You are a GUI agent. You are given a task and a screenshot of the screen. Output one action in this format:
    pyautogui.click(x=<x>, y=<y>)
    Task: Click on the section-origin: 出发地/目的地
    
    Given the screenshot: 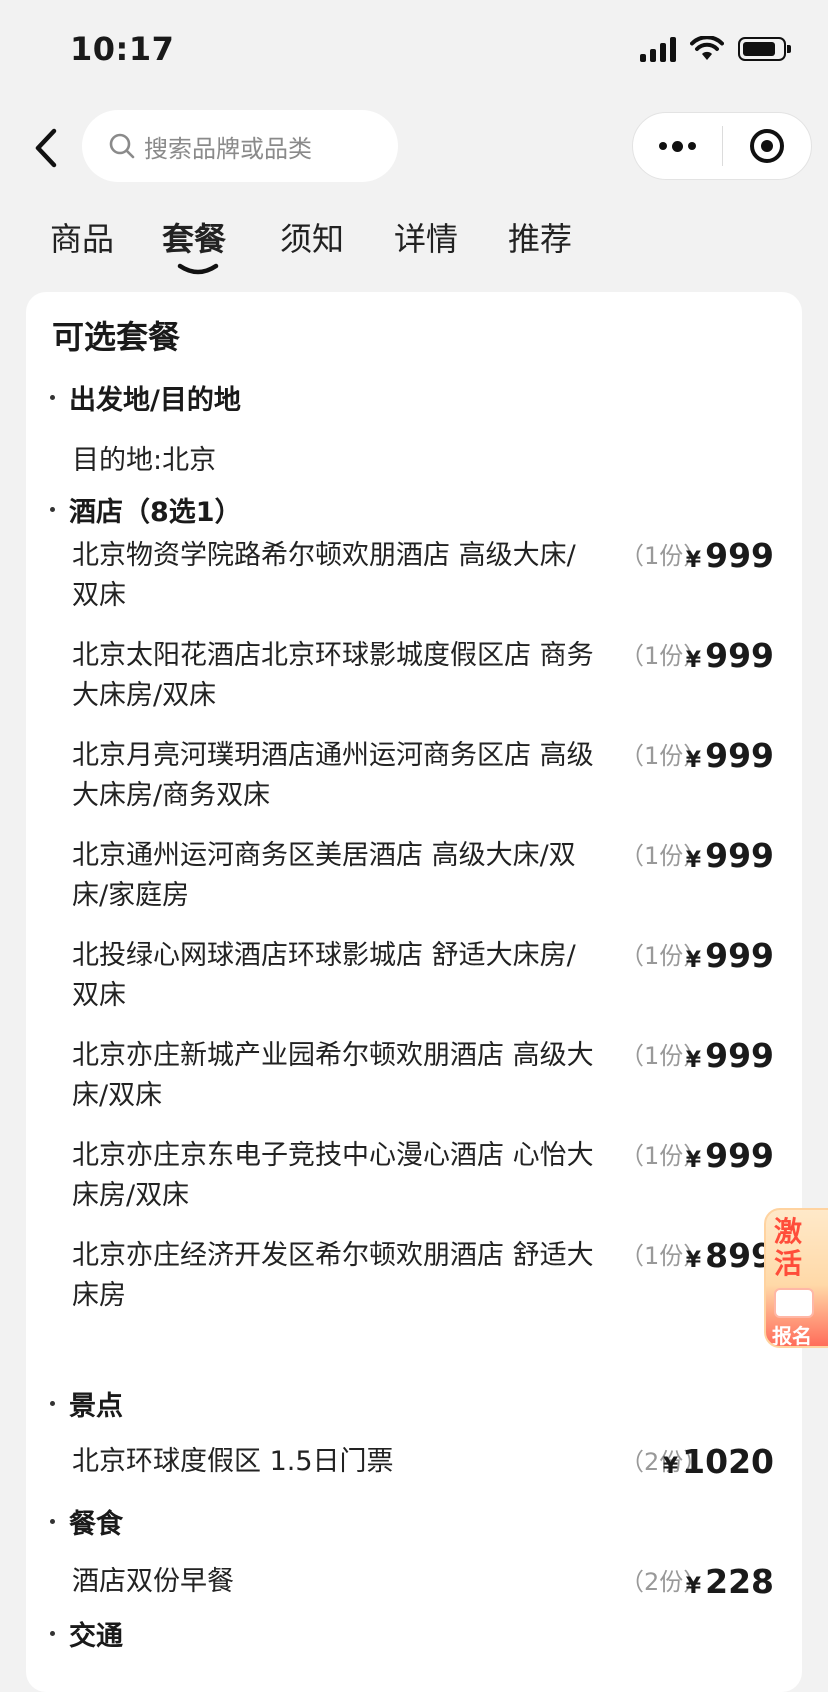 What is the action you would take?
    pyautogui.click(x=145, y=397)
    